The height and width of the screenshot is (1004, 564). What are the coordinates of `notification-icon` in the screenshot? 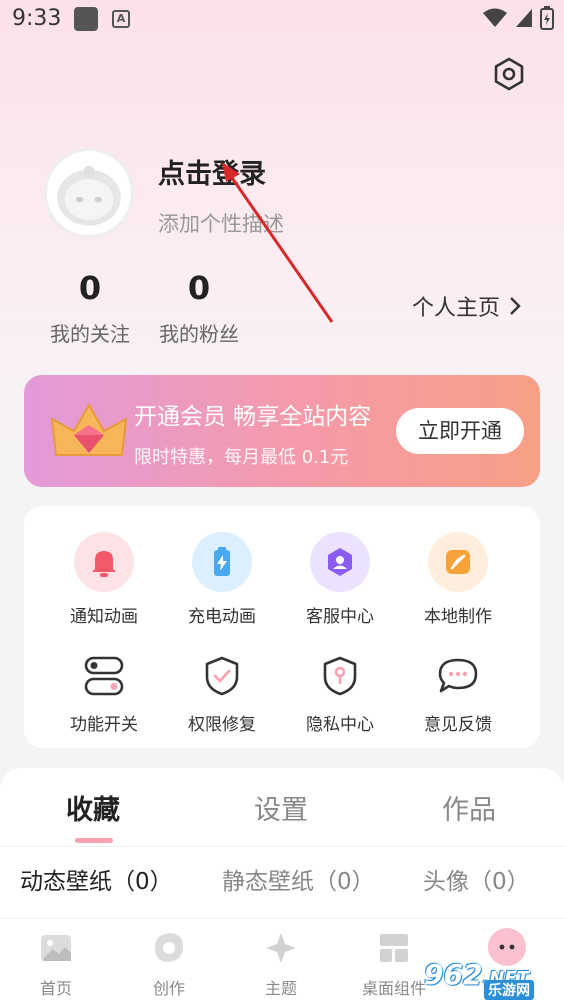 It's located at (86, 19).